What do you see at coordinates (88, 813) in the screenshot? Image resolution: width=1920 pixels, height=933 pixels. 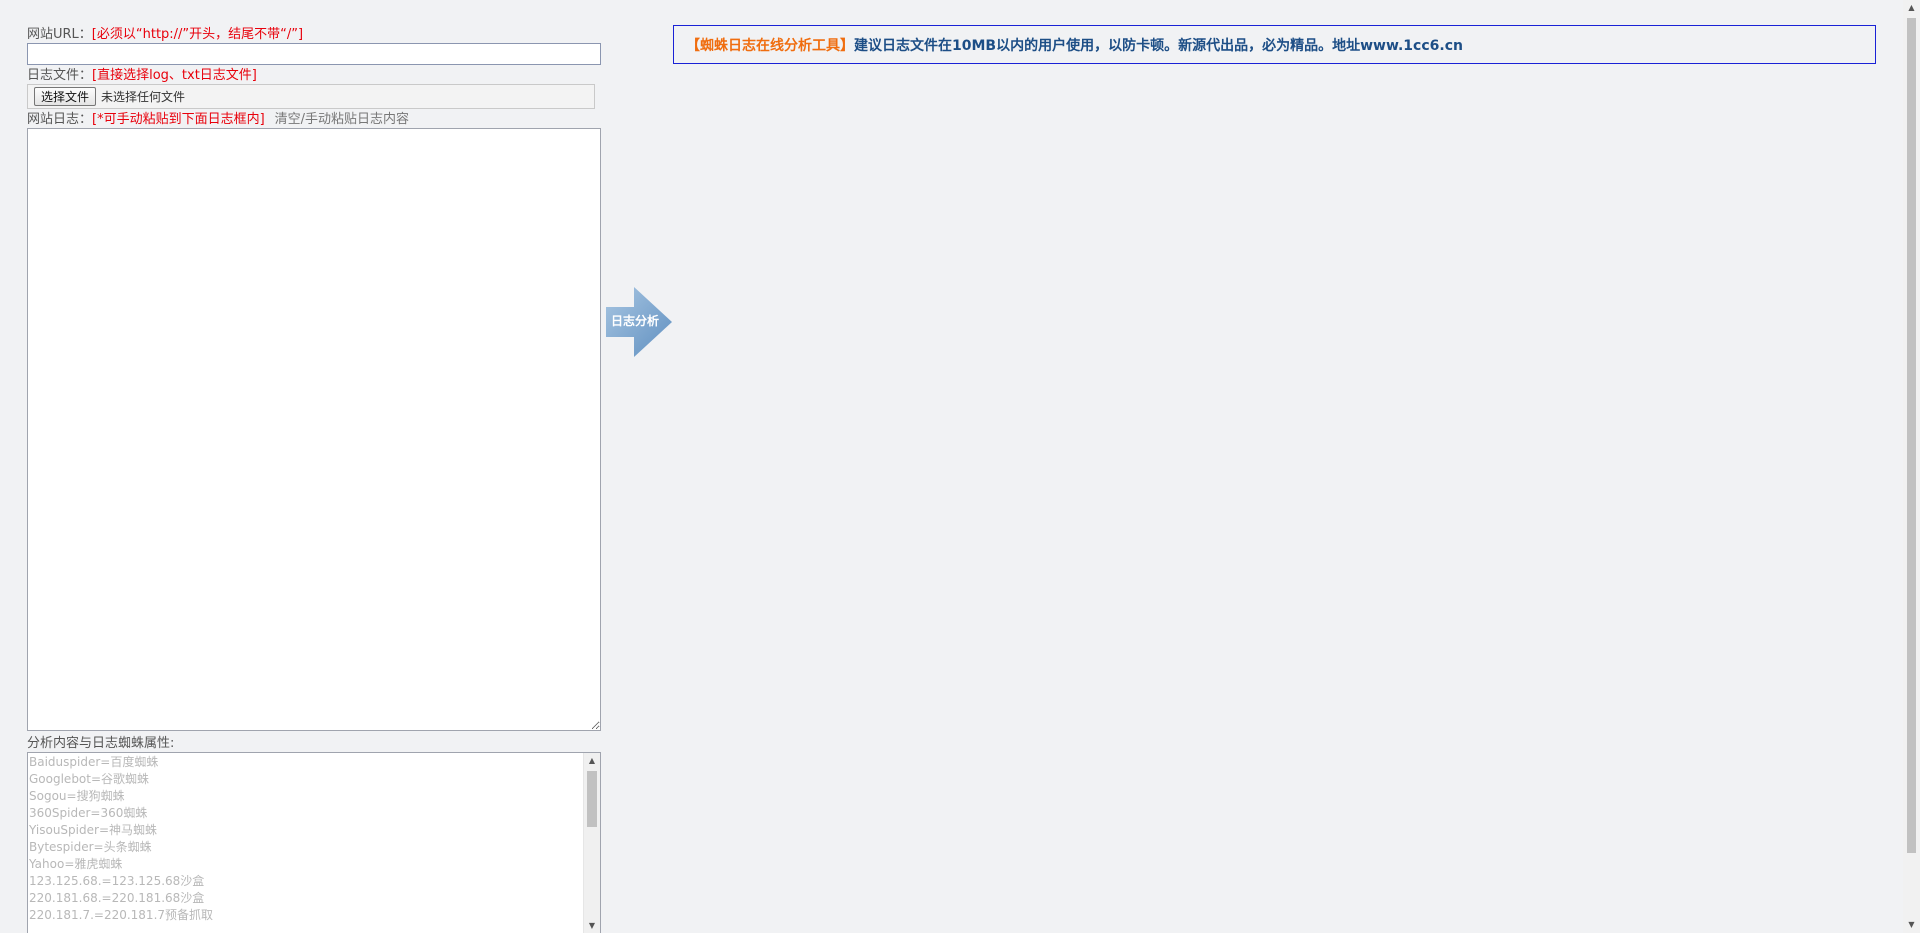 I see `spider-list-item: 360Spider=360蜘蛛` at bounding box center [88, 813].